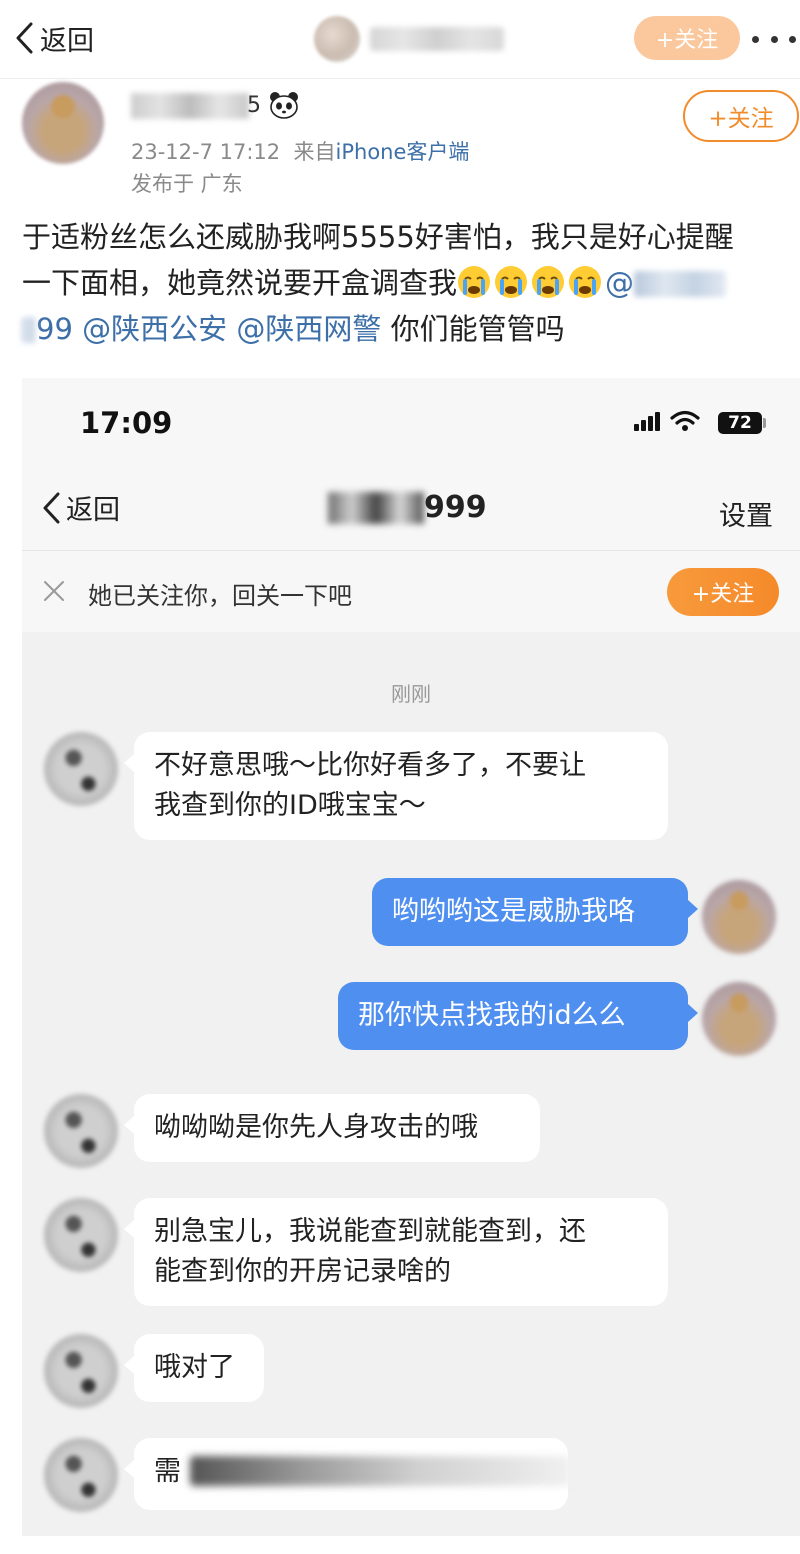 The width and height of the screenshot is (800, 1554). Describe the element at coordinates (723, 592) in the screenshot. I see `follow-back-button: +关注` at that location.